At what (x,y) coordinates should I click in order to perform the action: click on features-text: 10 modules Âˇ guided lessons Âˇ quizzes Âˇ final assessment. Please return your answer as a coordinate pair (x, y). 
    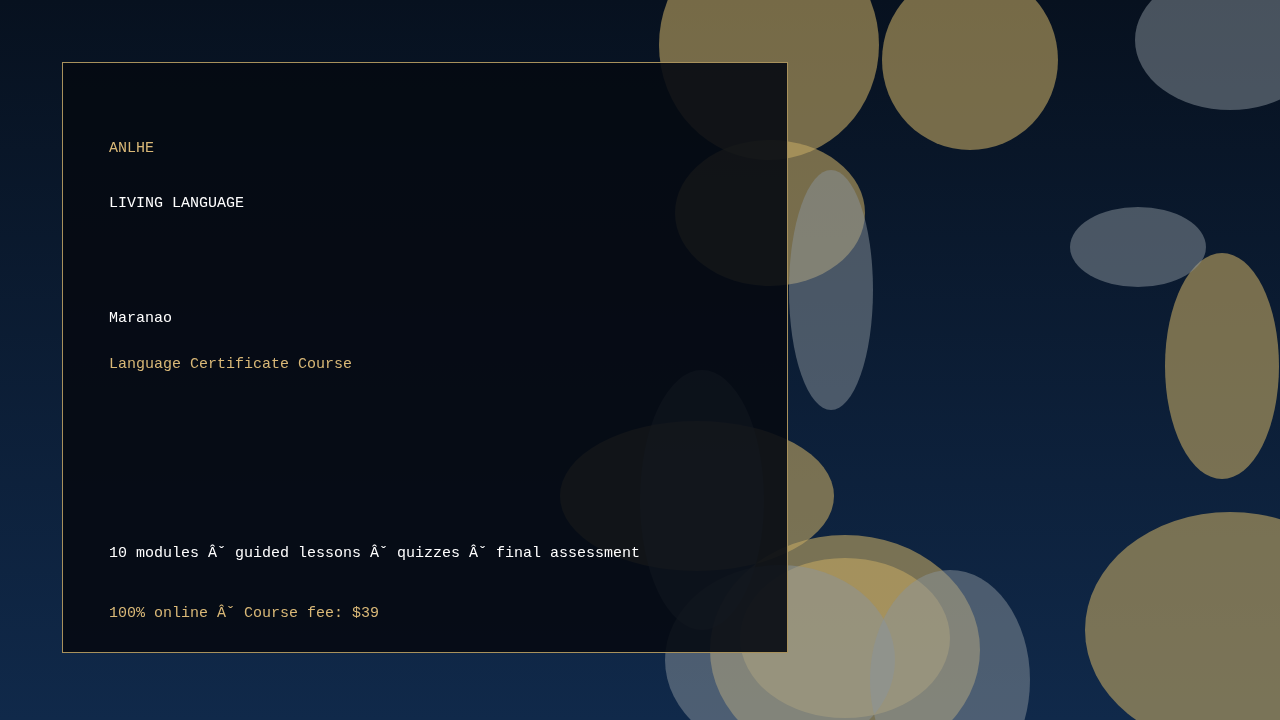
    Looking at the image, I should click on (375, 554).